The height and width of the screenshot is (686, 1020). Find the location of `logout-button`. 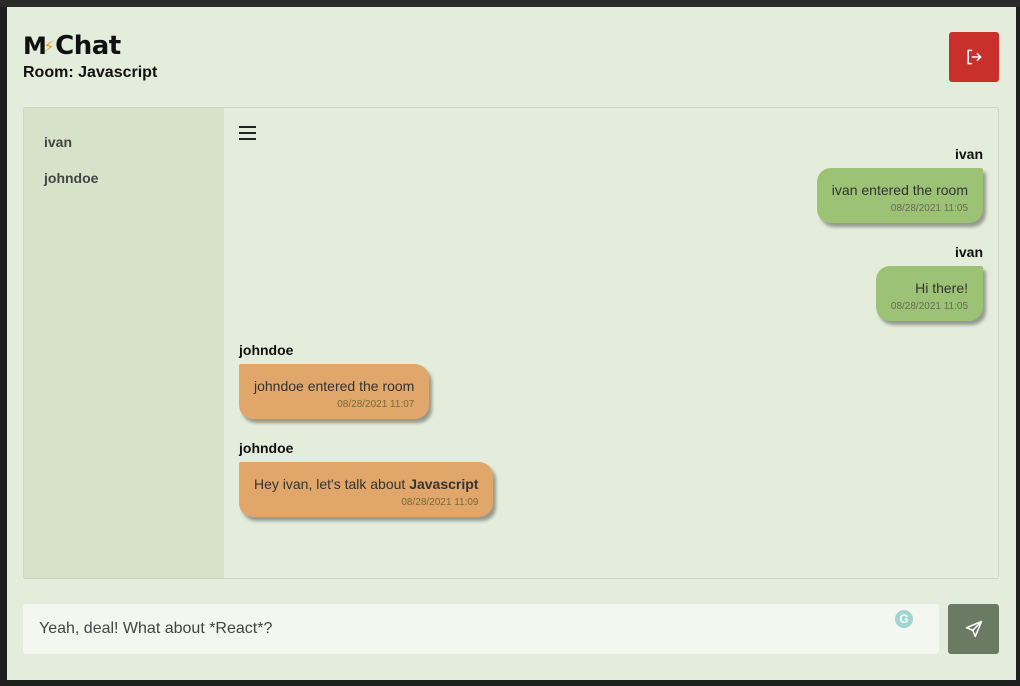

logout-button is located at coordinates (974, 57).